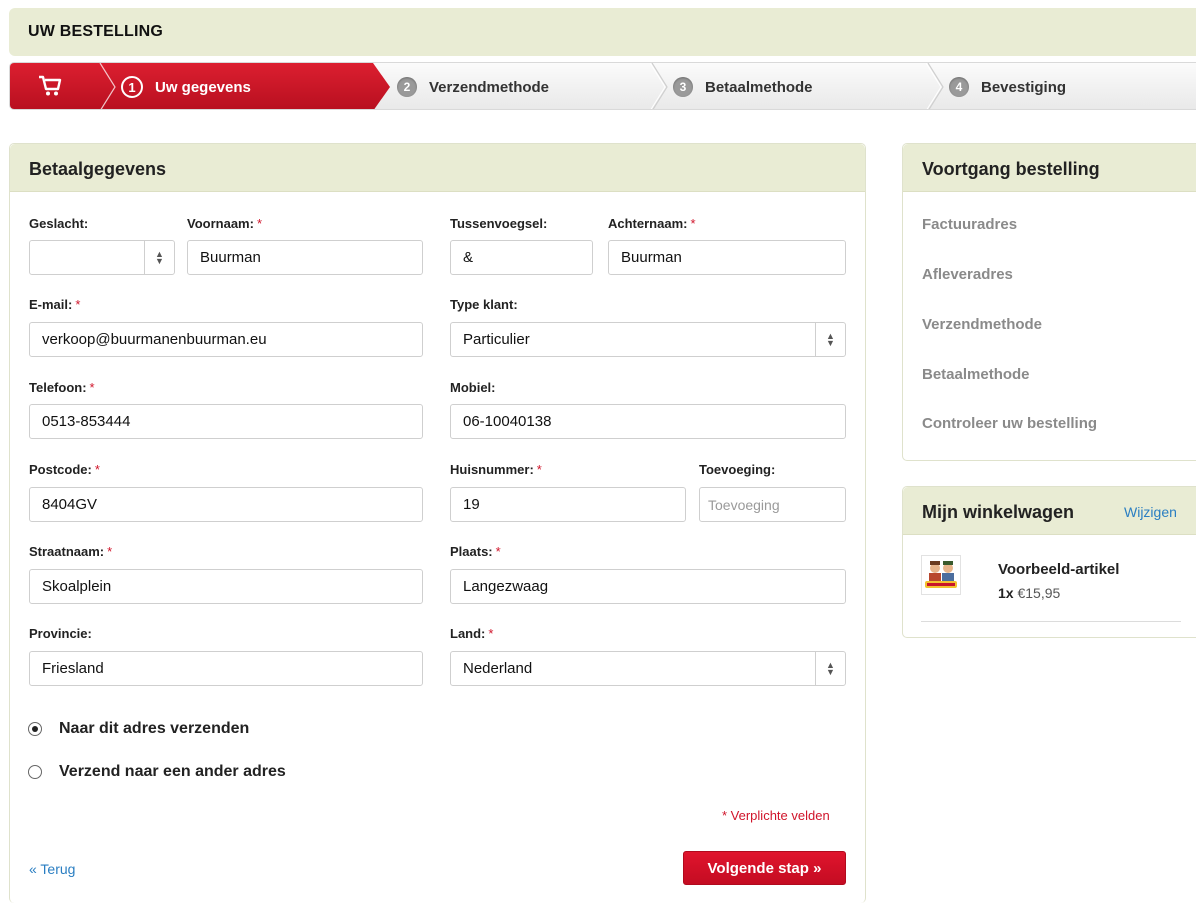 The image size is (1196, 903). What do you see at coordinates (52, 869) in the screenshot?
I see `back-link: « Terug` at bounding box center [52, 869].